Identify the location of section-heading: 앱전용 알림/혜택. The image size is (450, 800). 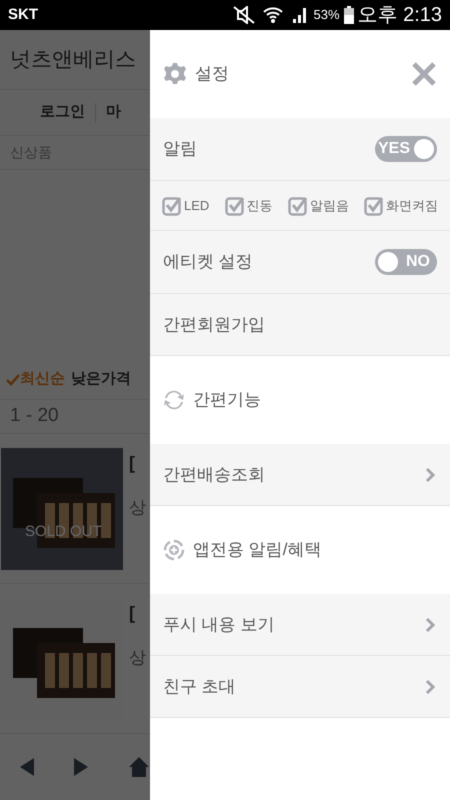
(257, 550).